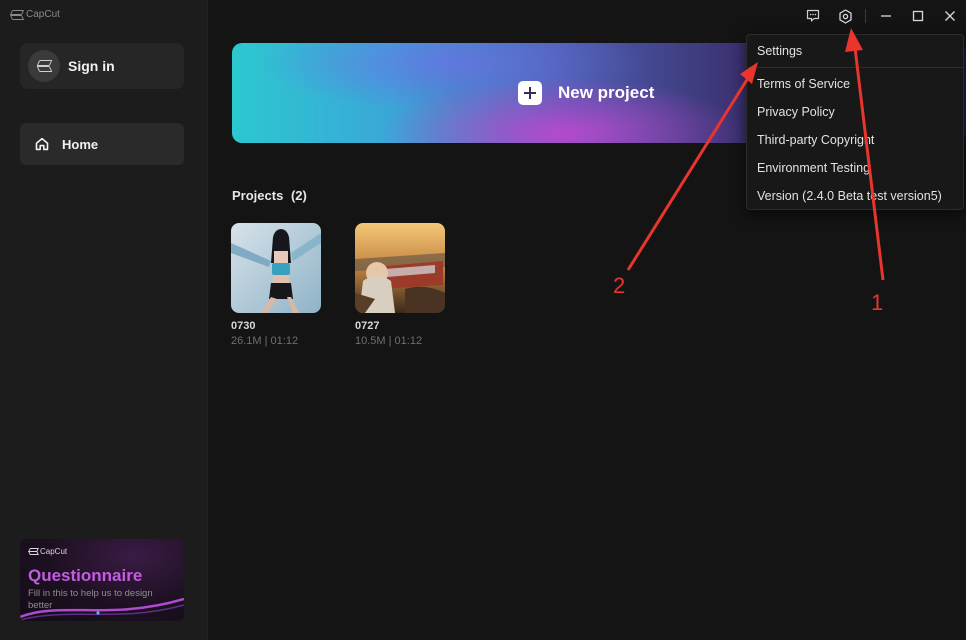 This screenshot has width=966, height=640. What do you see at coordinates (80, 144) in the screenshot?
I see `sidebar-item-label: Home` at bounding box center [80, 144].